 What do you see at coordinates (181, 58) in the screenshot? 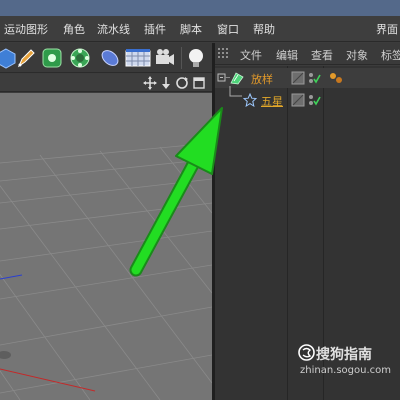
I see `toolbar-separator` at bounding box center [181, 58].